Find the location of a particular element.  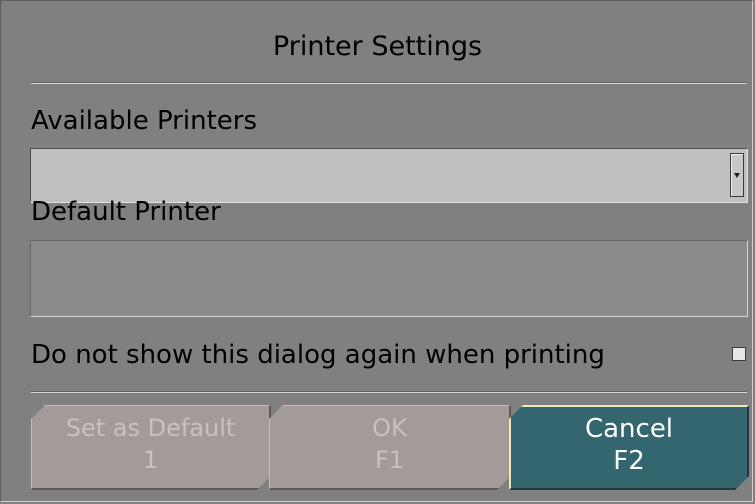

dialog-title: Printer Settings is located at coordinates (377, 46).